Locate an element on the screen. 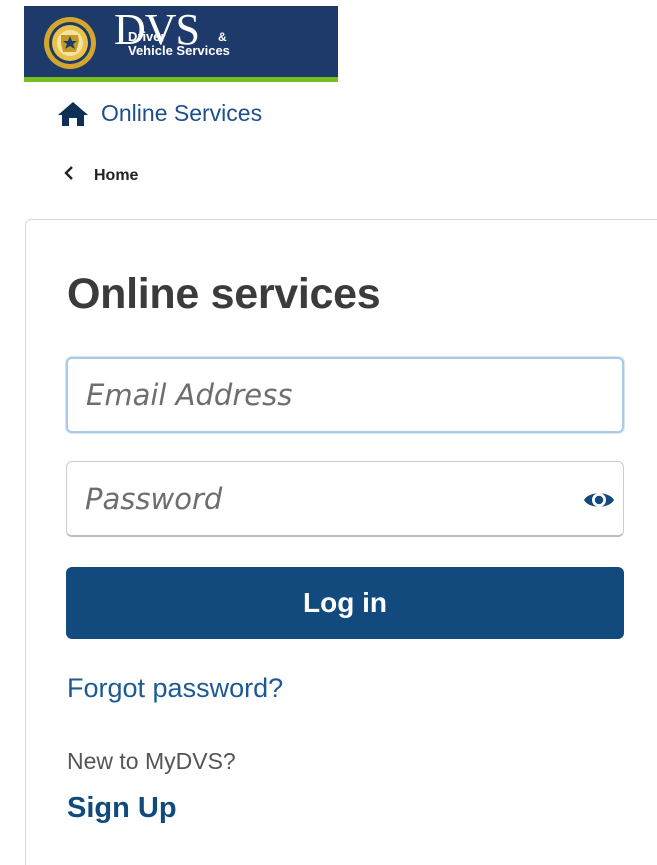 The height and width of the screenshot is (865, 657). chevron-left-icon is located at coordinates (69, 175).